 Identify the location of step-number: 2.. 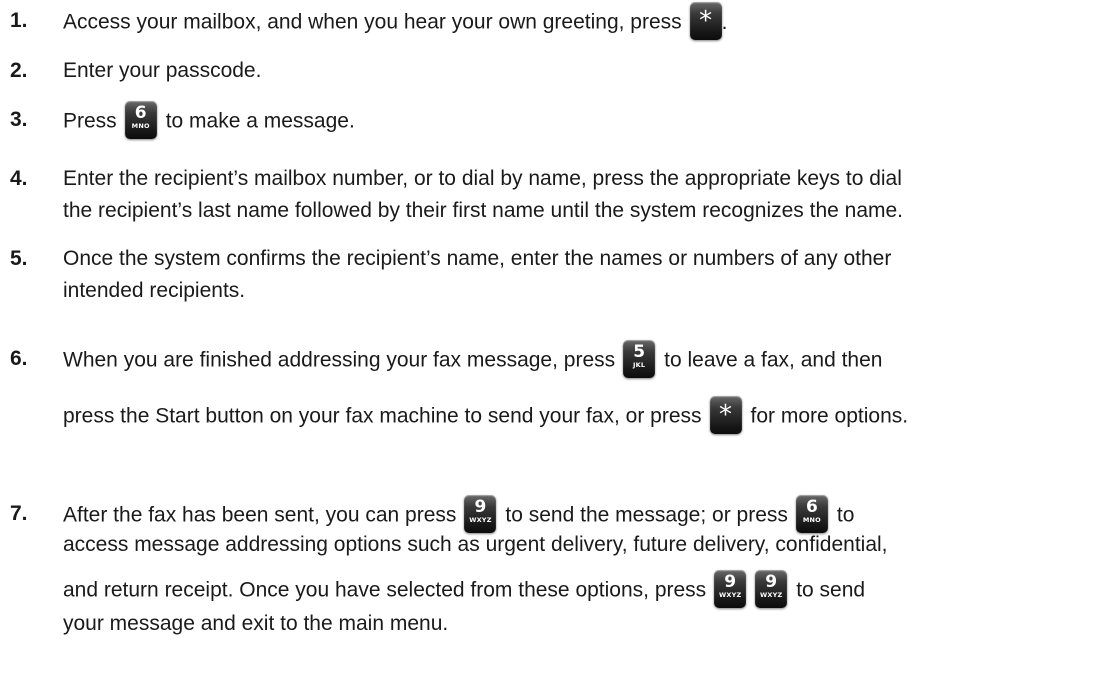
(19, 70).